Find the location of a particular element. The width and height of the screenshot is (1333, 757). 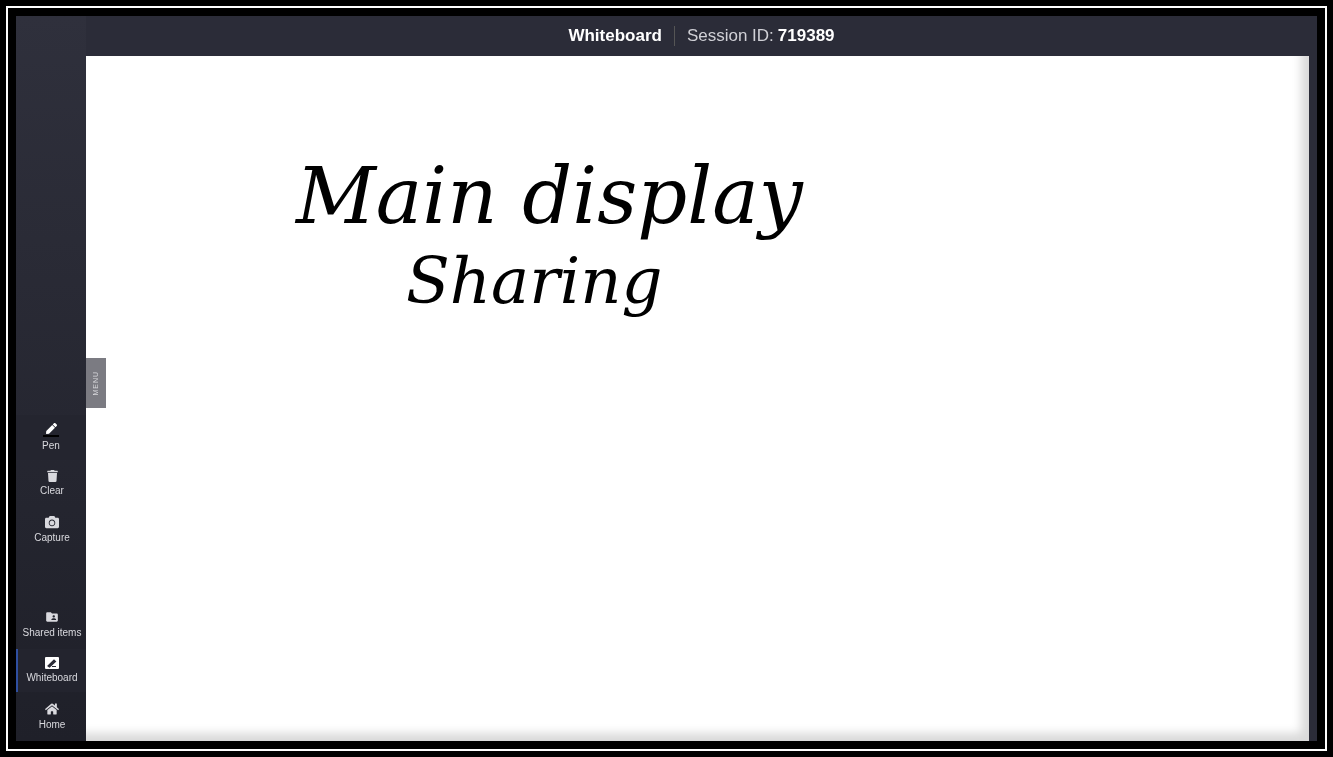

nav-button: Whiteboard is located at coordinates (51, 670).